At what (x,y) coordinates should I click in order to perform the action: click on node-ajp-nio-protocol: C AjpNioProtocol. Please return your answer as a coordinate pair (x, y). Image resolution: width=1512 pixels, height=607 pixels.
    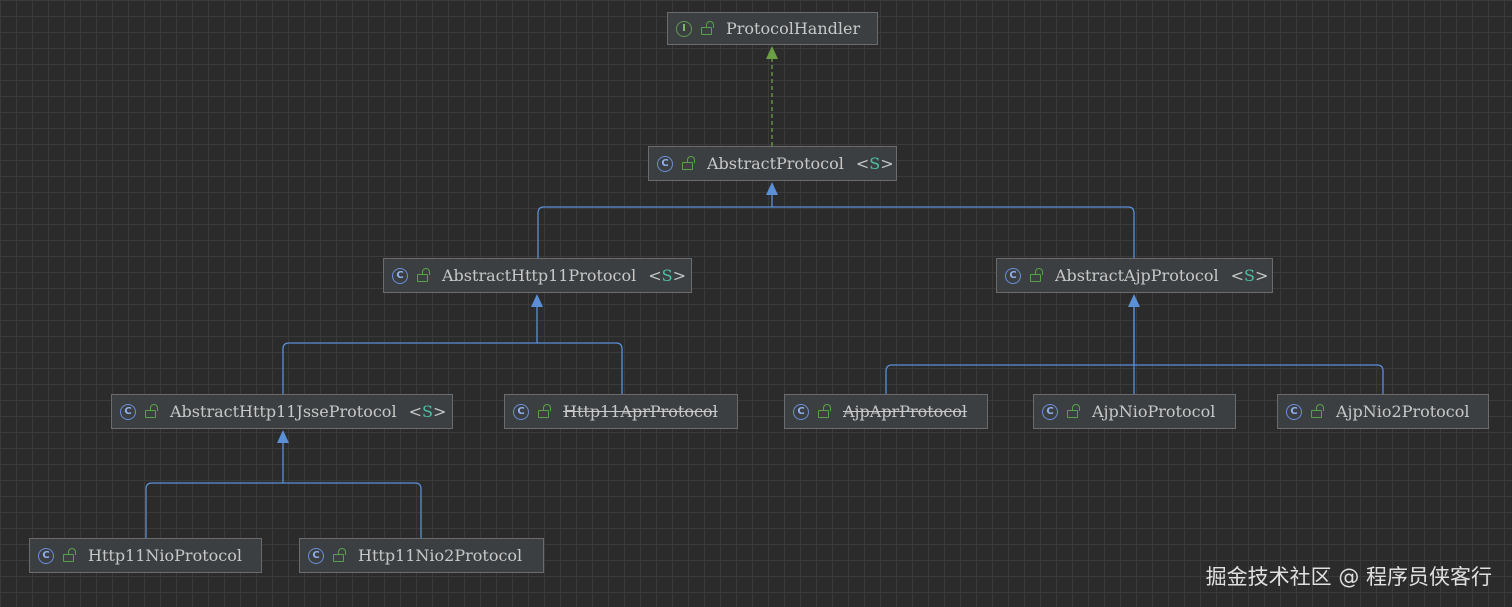
    Looking at the image, I should click on (1134, 411).